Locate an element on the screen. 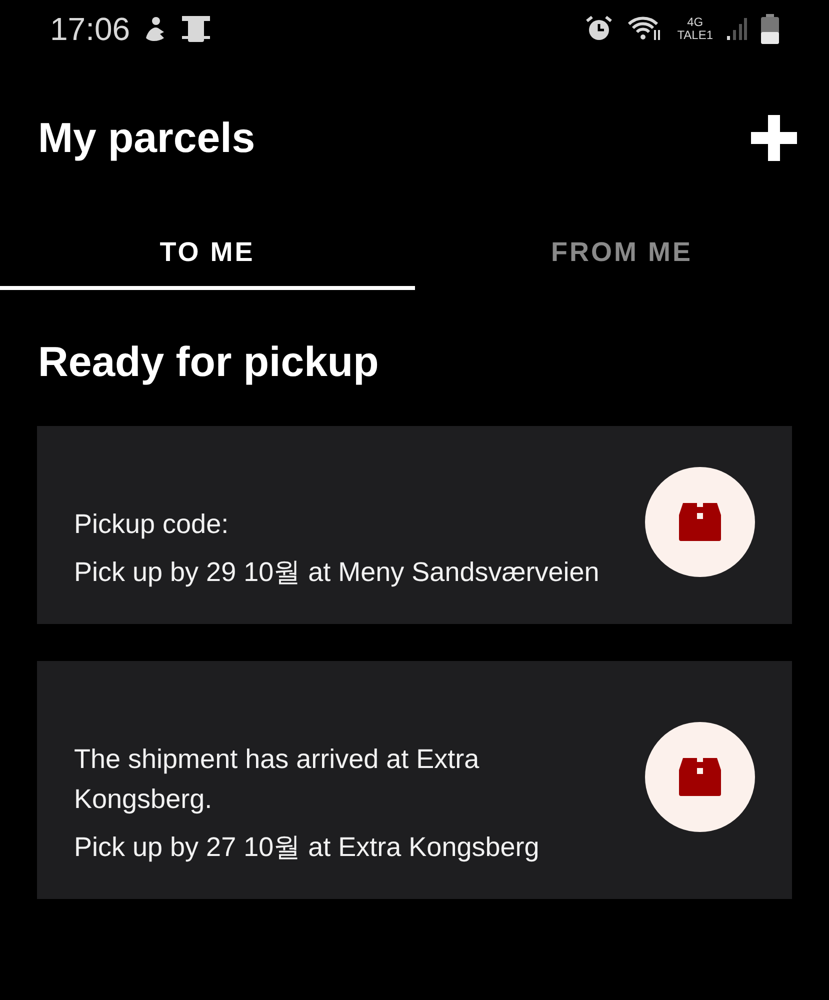  pickup-info: Pick up by 27 10월 at Extra Kongsberg is located at coordinates (307, 847).